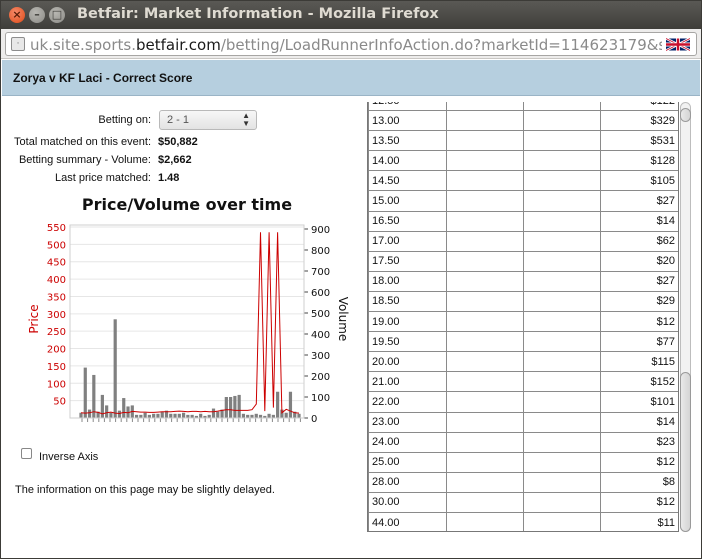  I want to click on price-ticks: 50 100 150 200 250 300 350 400 450 500 550, so click(56, 315).